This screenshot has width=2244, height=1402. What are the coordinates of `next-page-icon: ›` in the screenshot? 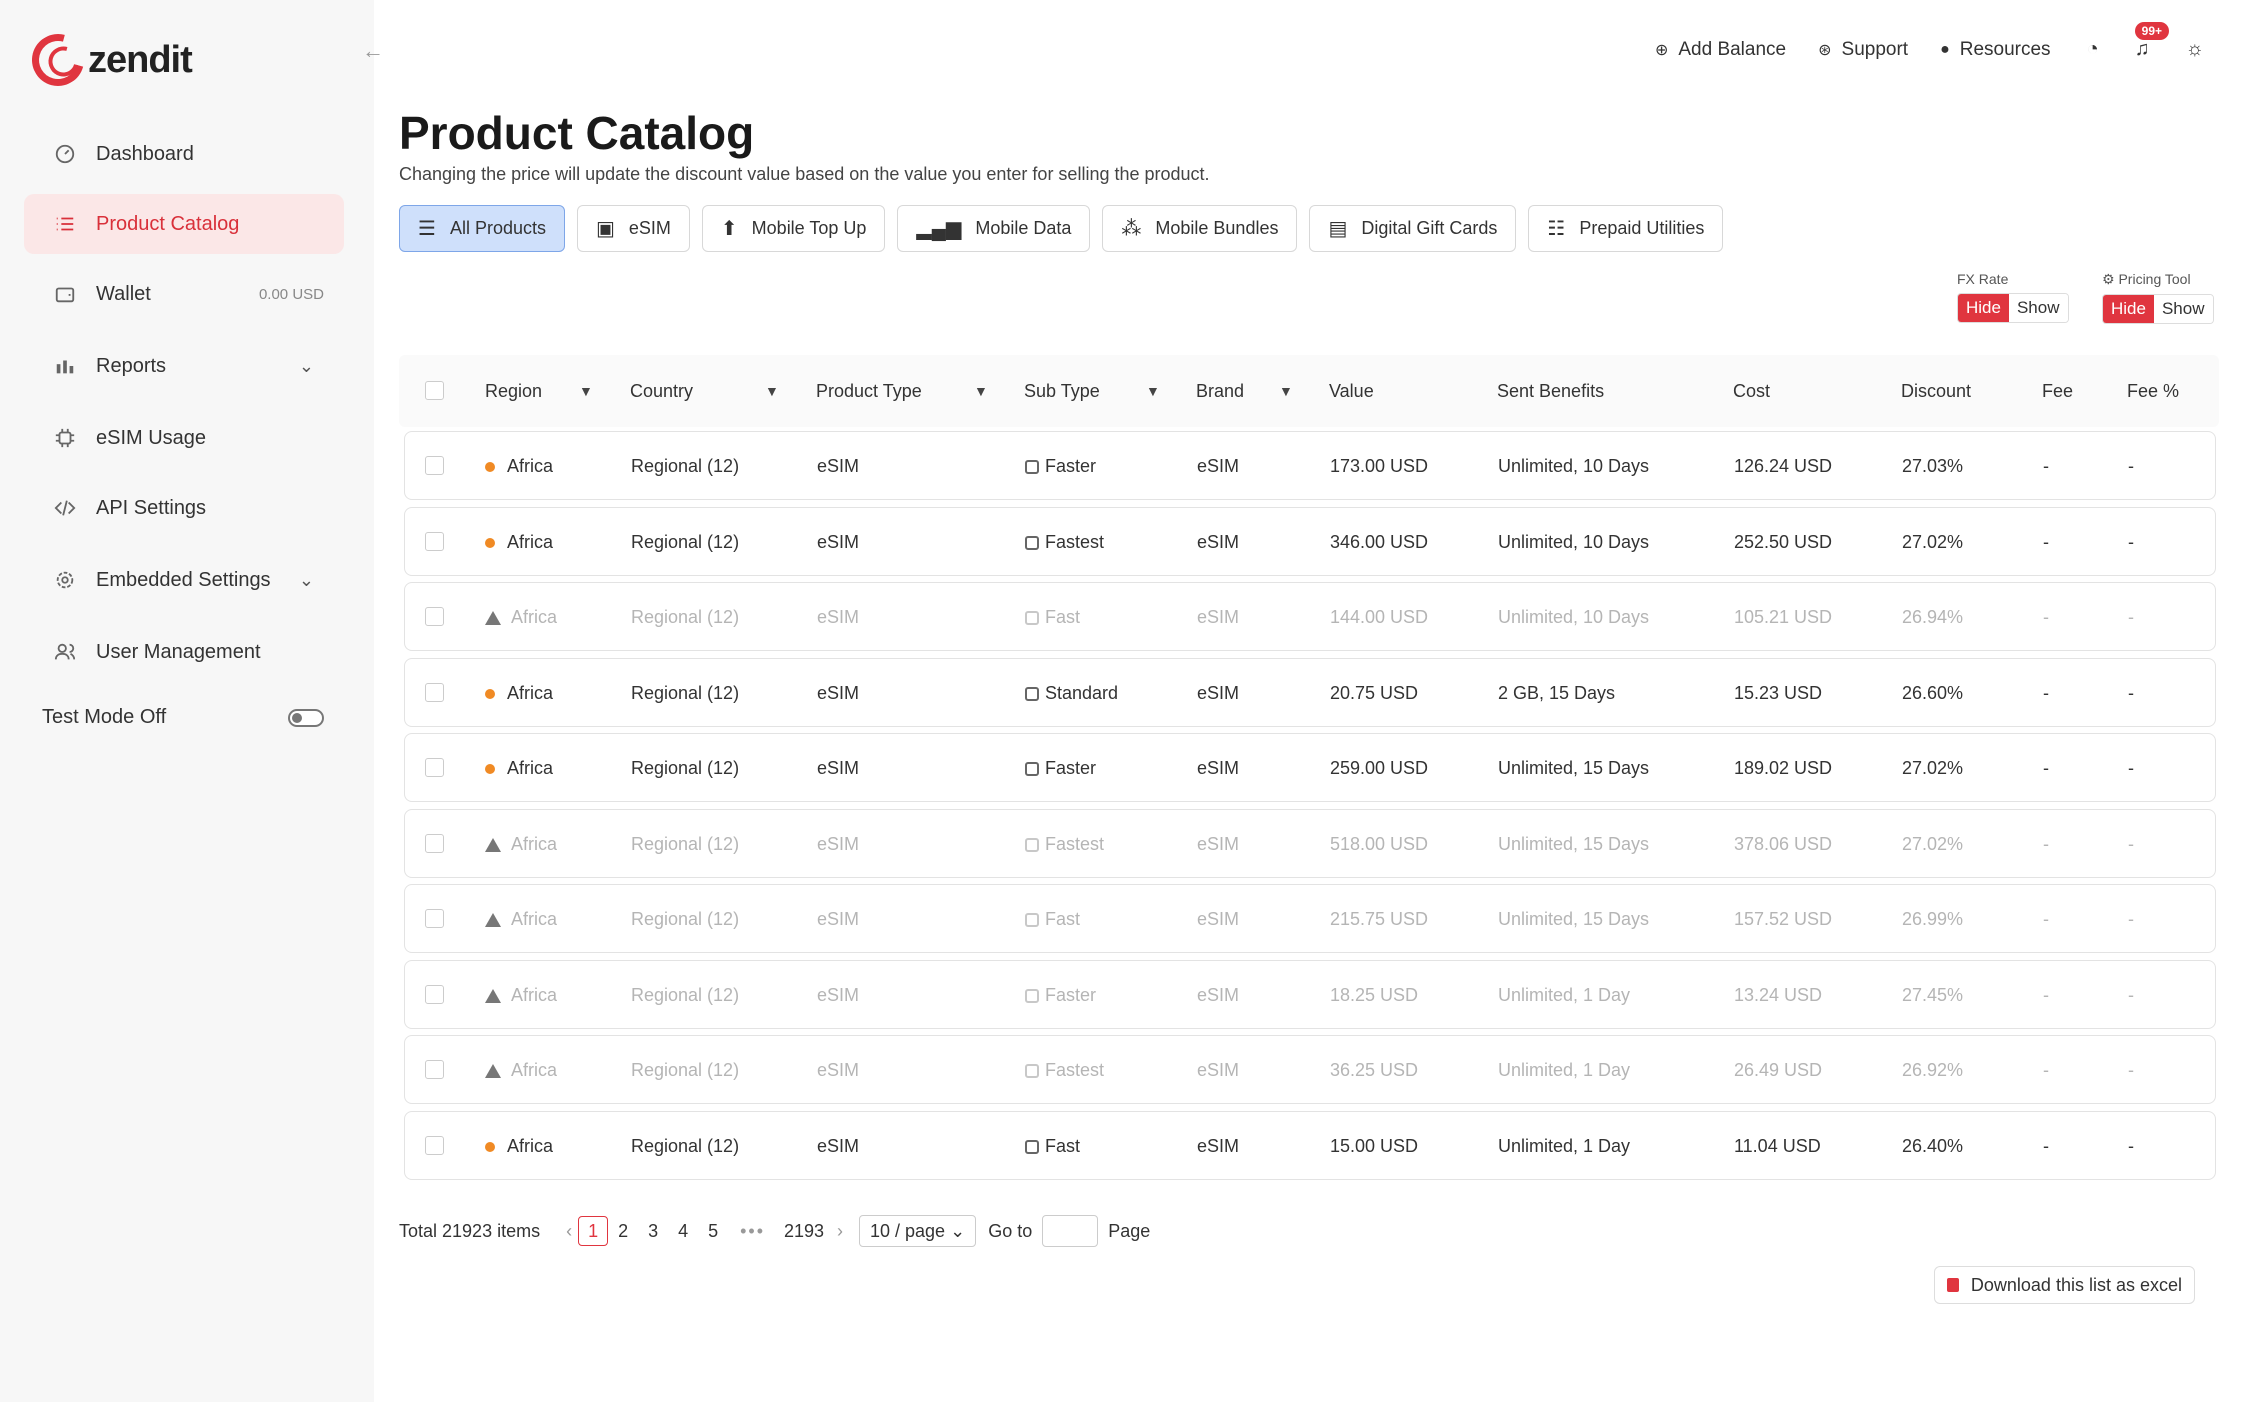 It's located at (840, 1231).